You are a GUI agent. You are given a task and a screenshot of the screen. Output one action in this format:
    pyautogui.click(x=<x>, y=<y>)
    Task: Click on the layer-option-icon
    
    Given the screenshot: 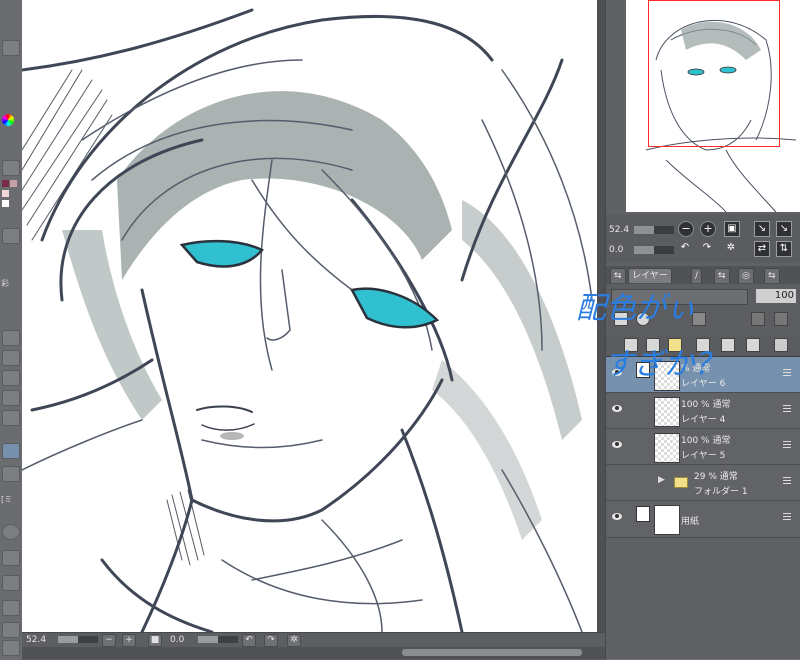 What is the action you would take?
    pyautogui.click(x=621, y=319)
    